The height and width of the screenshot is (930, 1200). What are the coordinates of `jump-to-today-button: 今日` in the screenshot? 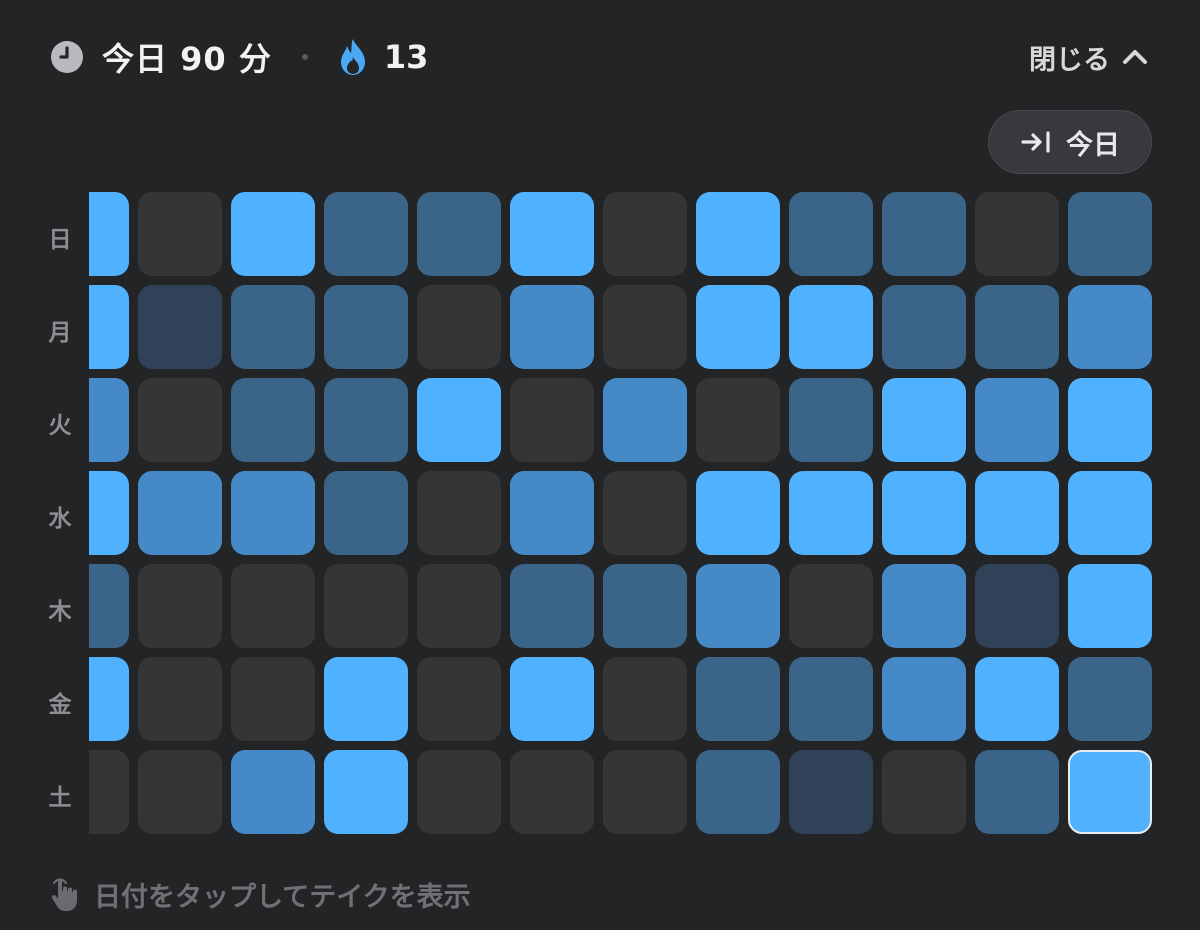 It's located at (1070, 142).